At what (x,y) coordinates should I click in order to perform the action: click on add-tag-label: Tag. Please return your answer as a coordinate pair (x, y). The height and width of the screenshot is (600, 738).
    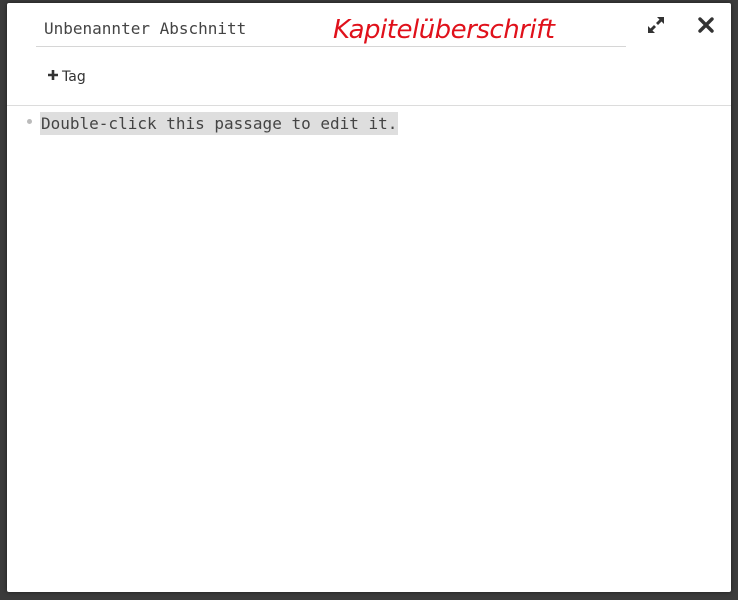
    Looking at the image, I should click on (74, 77).